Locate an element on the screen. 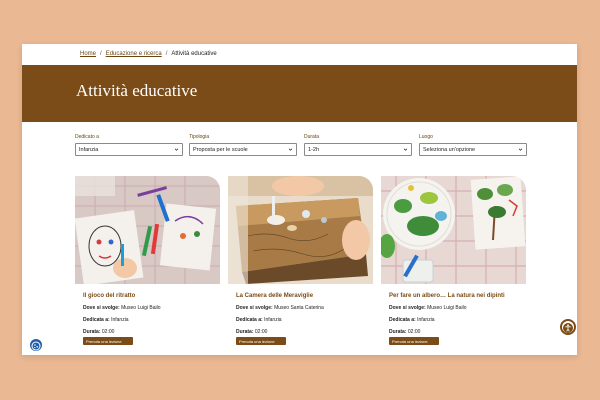 This screenshot has width=600, height=400. select-value: Seleziona un'opzione is located at coordinates (449, 150).